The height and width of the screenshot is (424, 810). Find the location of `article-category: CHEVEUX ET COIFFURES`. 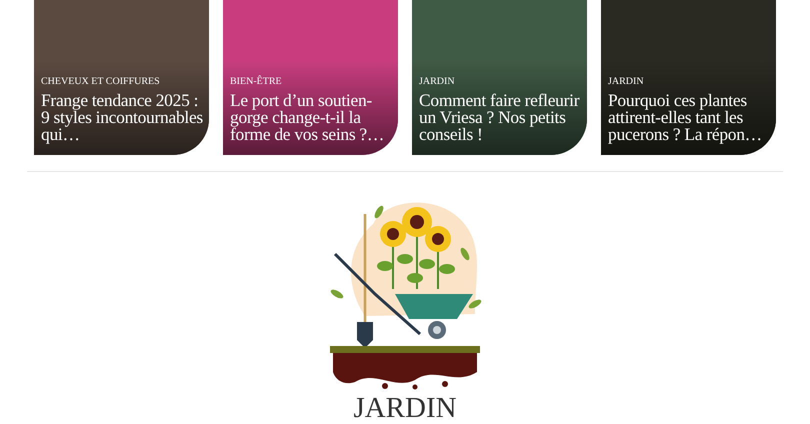

article-category: CHEVEUX ET COIFFURES is located at coordinates (101, 82).